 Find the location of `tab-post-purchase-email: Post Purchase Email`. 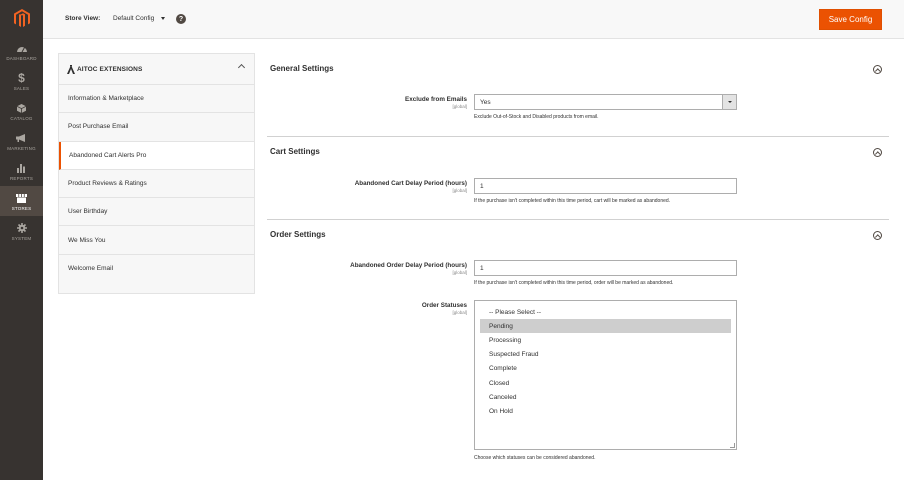

tab-post-purchase-email: Post Purchase Email is located at coordinates (156, 127).